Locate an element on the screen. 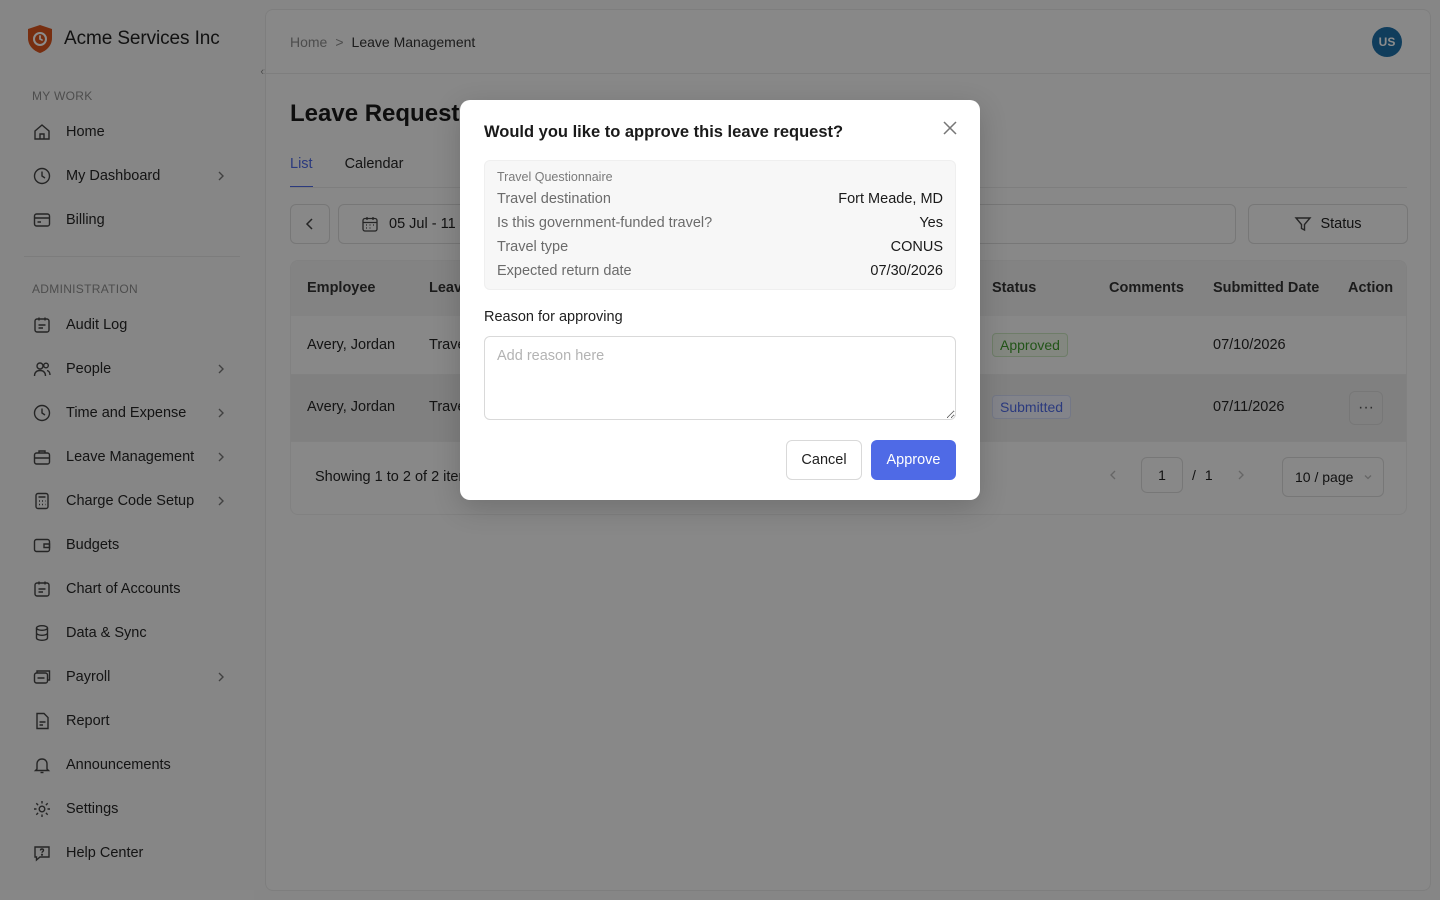 This screenshot has height=900, width=1440. questionnaire-row: Expected return date 07/30/2026 is located at coordinates (720, 271).